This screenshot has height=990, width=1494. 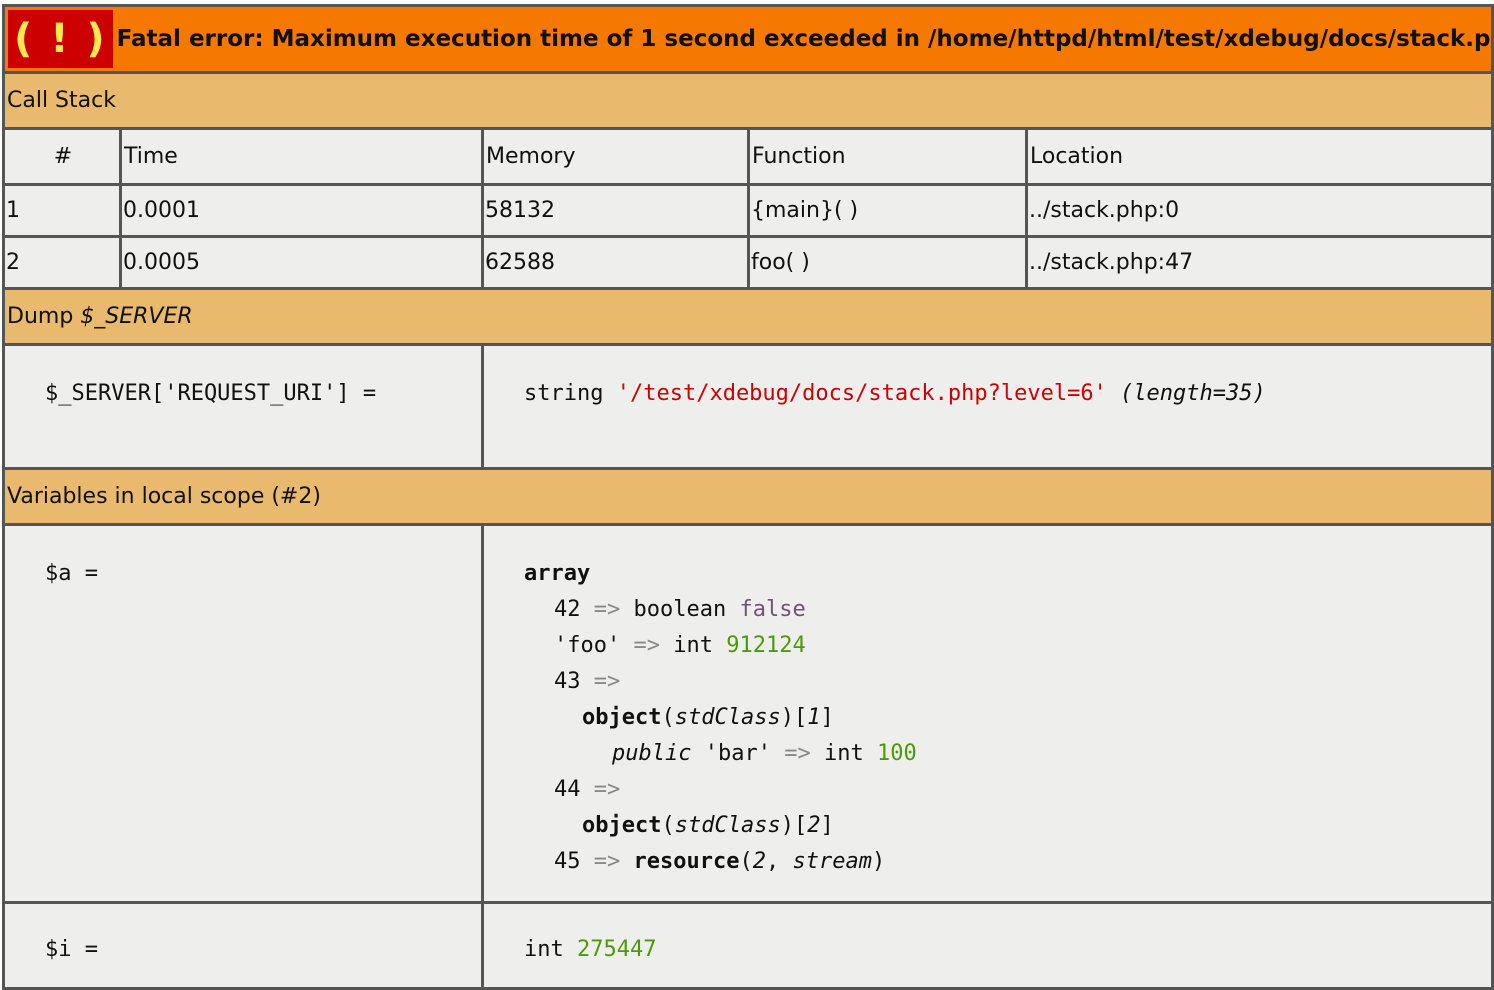 What do you see at coordinates (987, 945) in the screenshot?
I see `var-i-value: int 275447` at bounding box center [987, 945].